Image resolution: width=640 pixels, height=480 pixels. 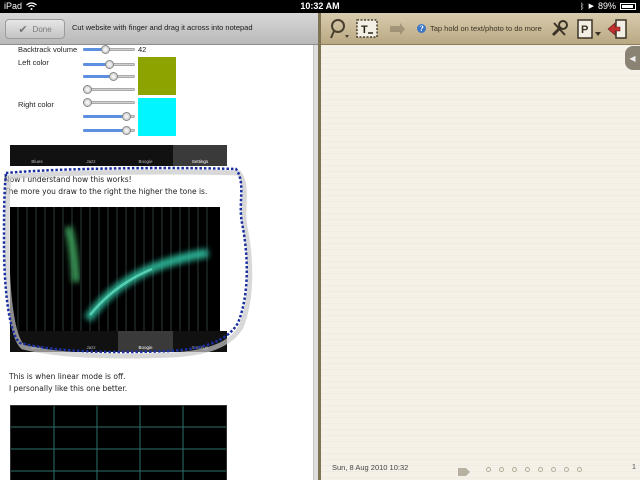 I want to click on sidebar-toggle-tab: ◀, so click(x=632, y=58).